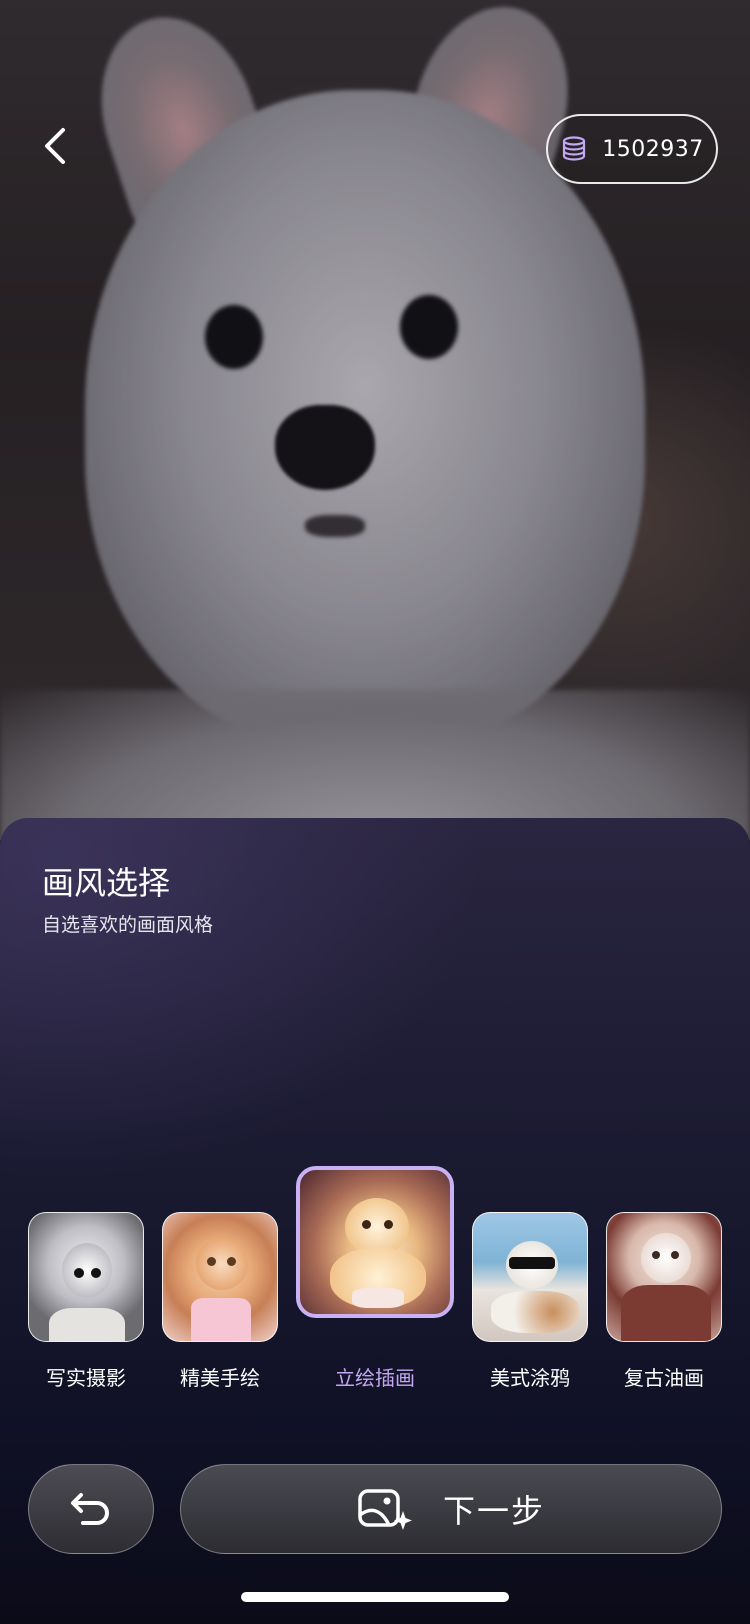 This screenshot has width=750, height=1624. I want to click on coin-balance: 1502937, so click(632, 149).